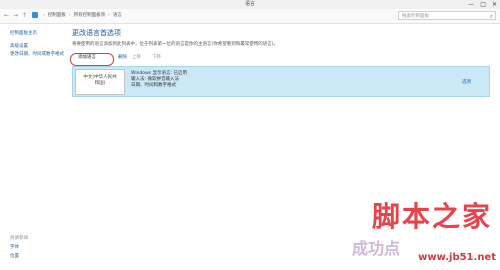 The height and width of the screenshot is (270, 500). I want to click on see-also-heading: 另请参阅, so click(19, 238).